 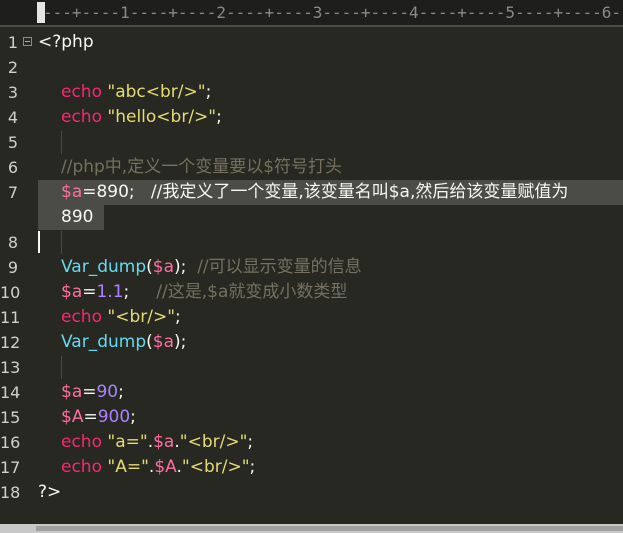 I want to click on code-token: "abc, so click(x=126, y=92).